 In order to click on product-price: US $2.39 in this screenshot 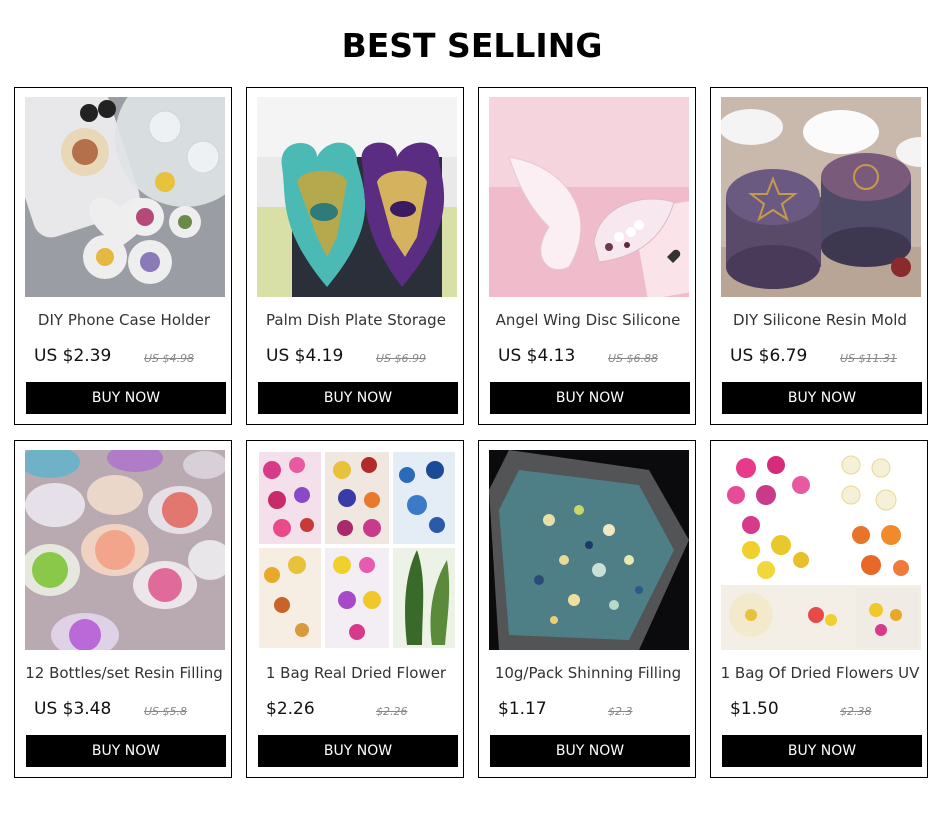, I will do `click(73, 356)`.